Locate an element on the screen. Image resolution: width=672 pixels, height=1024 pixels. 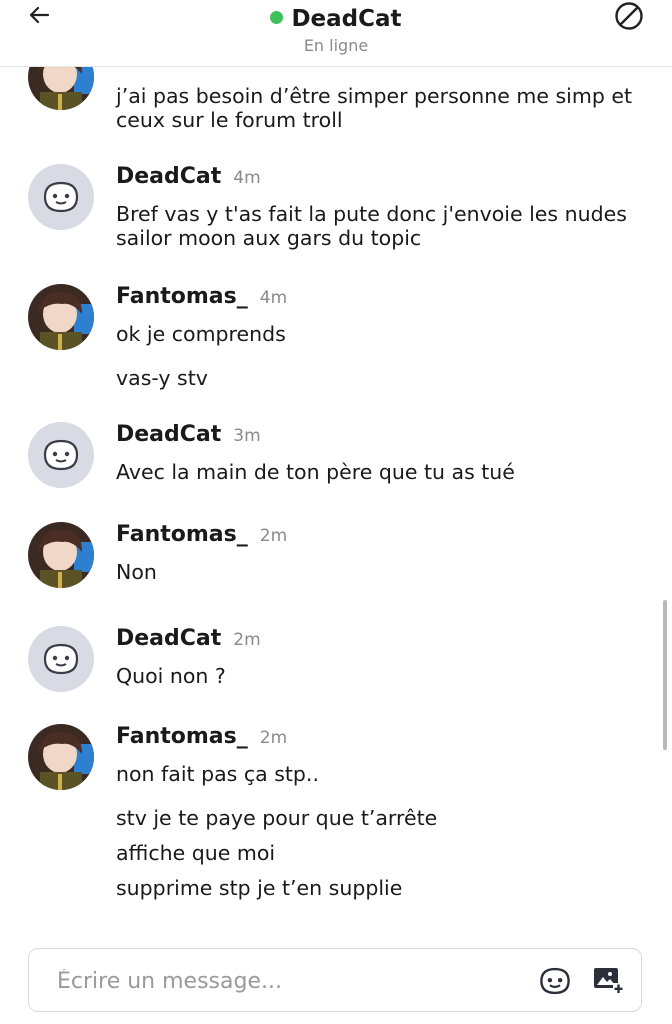
emoji-button is located at coordinates (555, 981).